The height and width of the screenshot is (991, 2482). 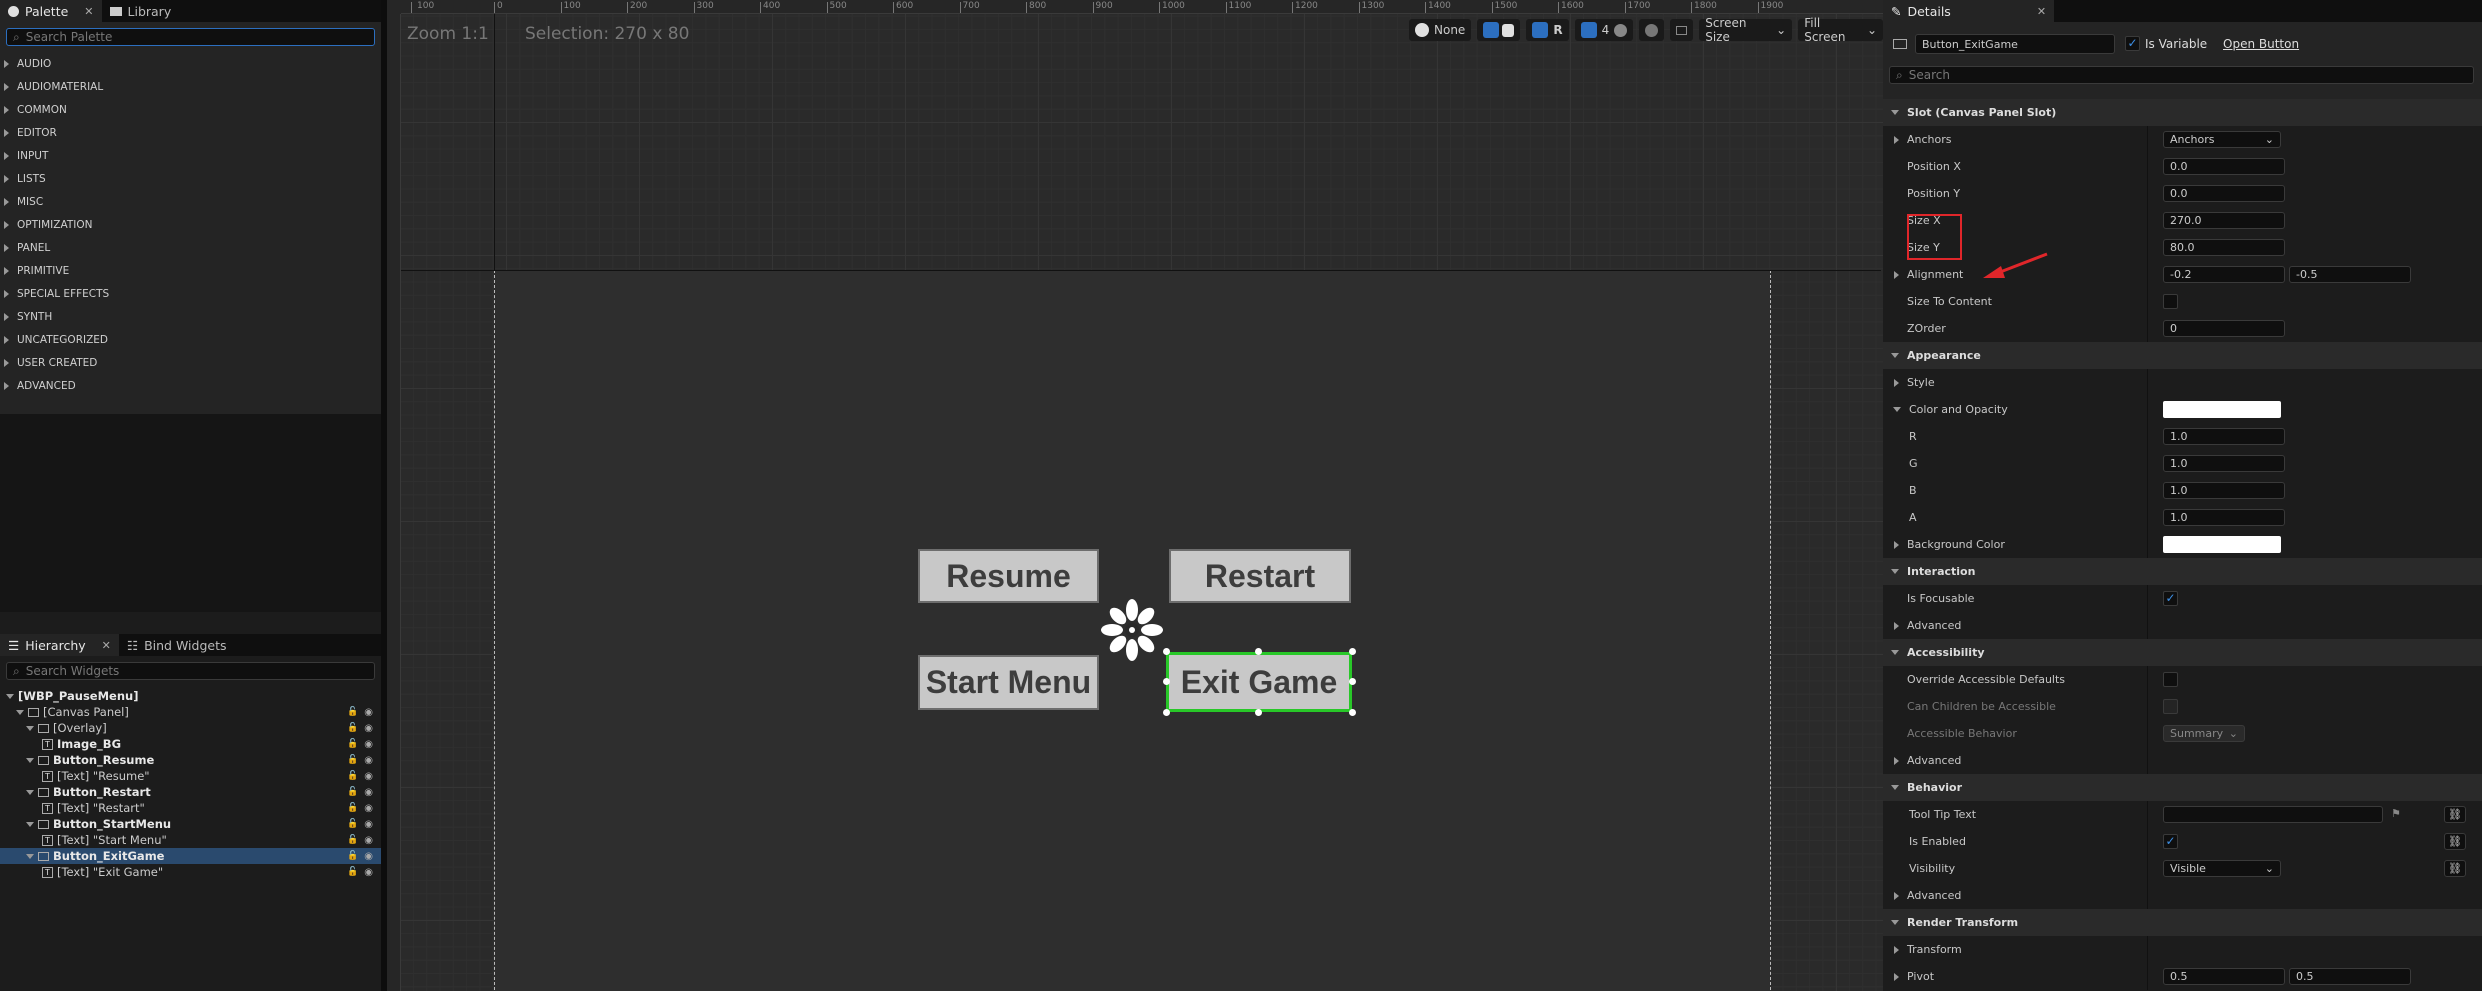 What do you see at coordinates (190, 872) in the screenshot?
I see `hierarchy-item: T [Text] "Exit Game" 🔓 ◉` at bounding box center [190, 872].